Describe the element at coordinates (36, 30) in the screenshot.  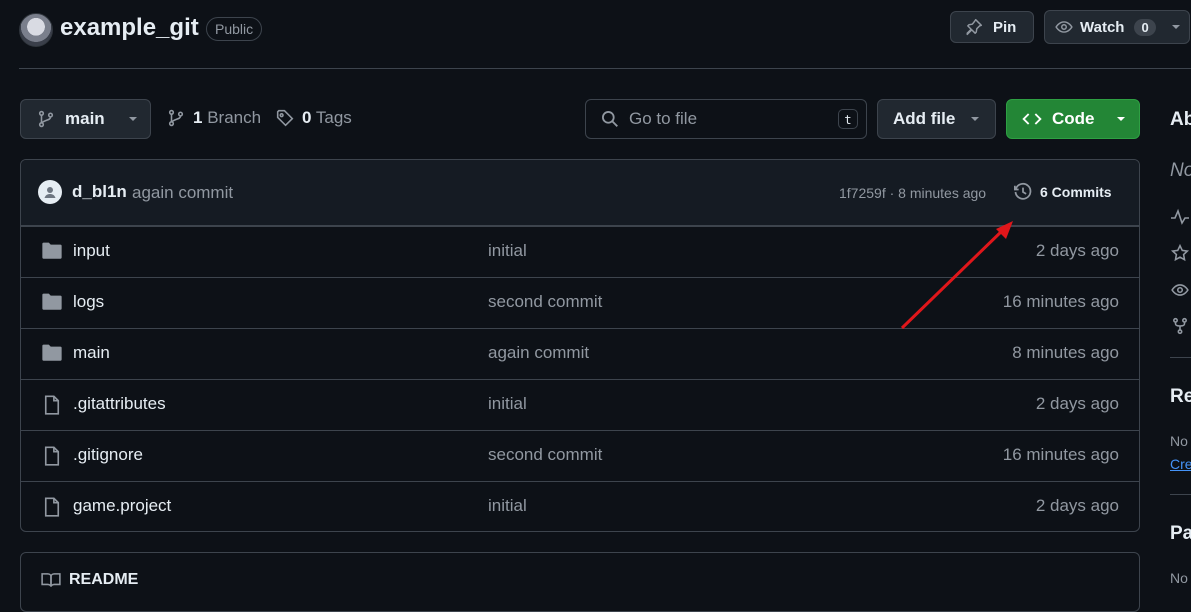
I see `repo-owner-avatar` at that location.